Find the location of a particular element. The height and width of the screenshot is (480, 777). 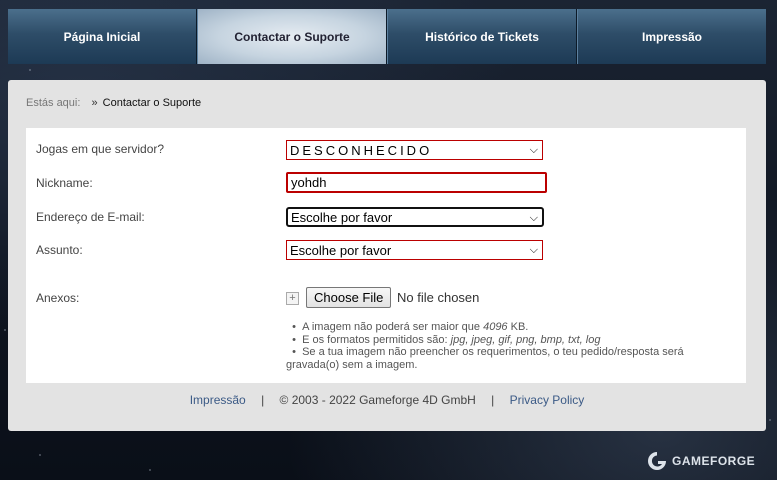

tab-ticket-history: Histórico de Tickets is located at coordinates (482, 36).